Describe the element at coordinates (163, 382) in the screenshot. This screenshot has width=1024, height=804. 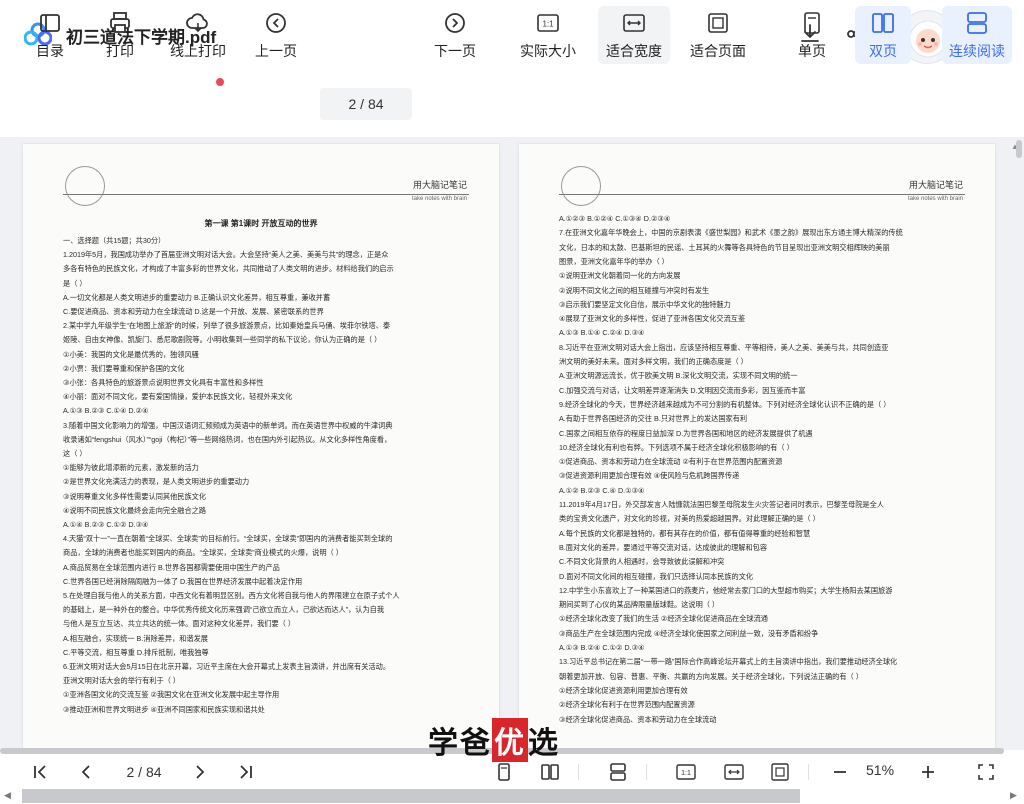
I see `page-text-line: ③小张：各具特色的旅游景点说明世界文化具有丰富性和多样性` at that location.